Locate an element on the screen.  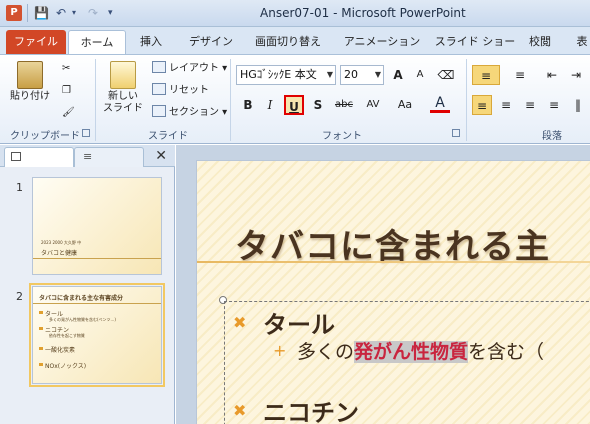
section-icon is located at coordinates (159, 111).